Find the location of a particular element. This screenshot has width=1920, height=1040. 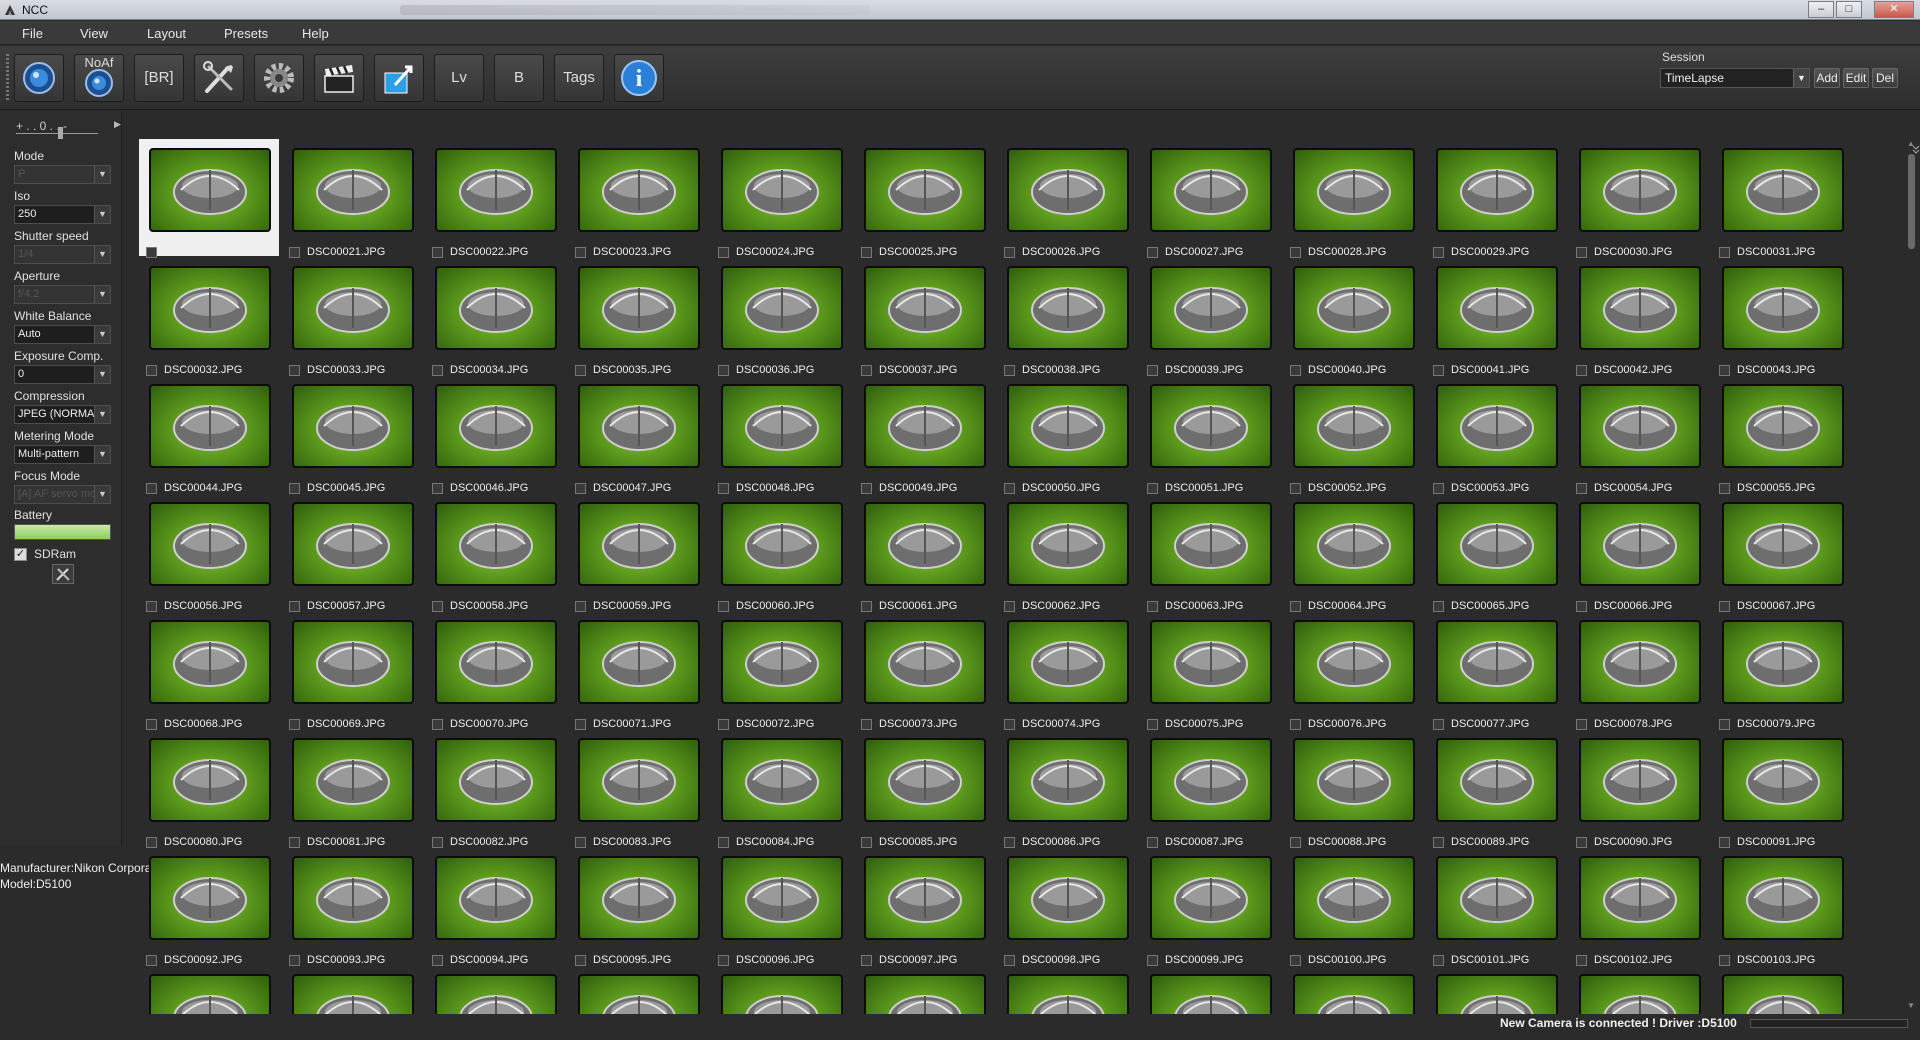

thumbnail-item: DSC00056.JPG is located at coordinates (217, 561).